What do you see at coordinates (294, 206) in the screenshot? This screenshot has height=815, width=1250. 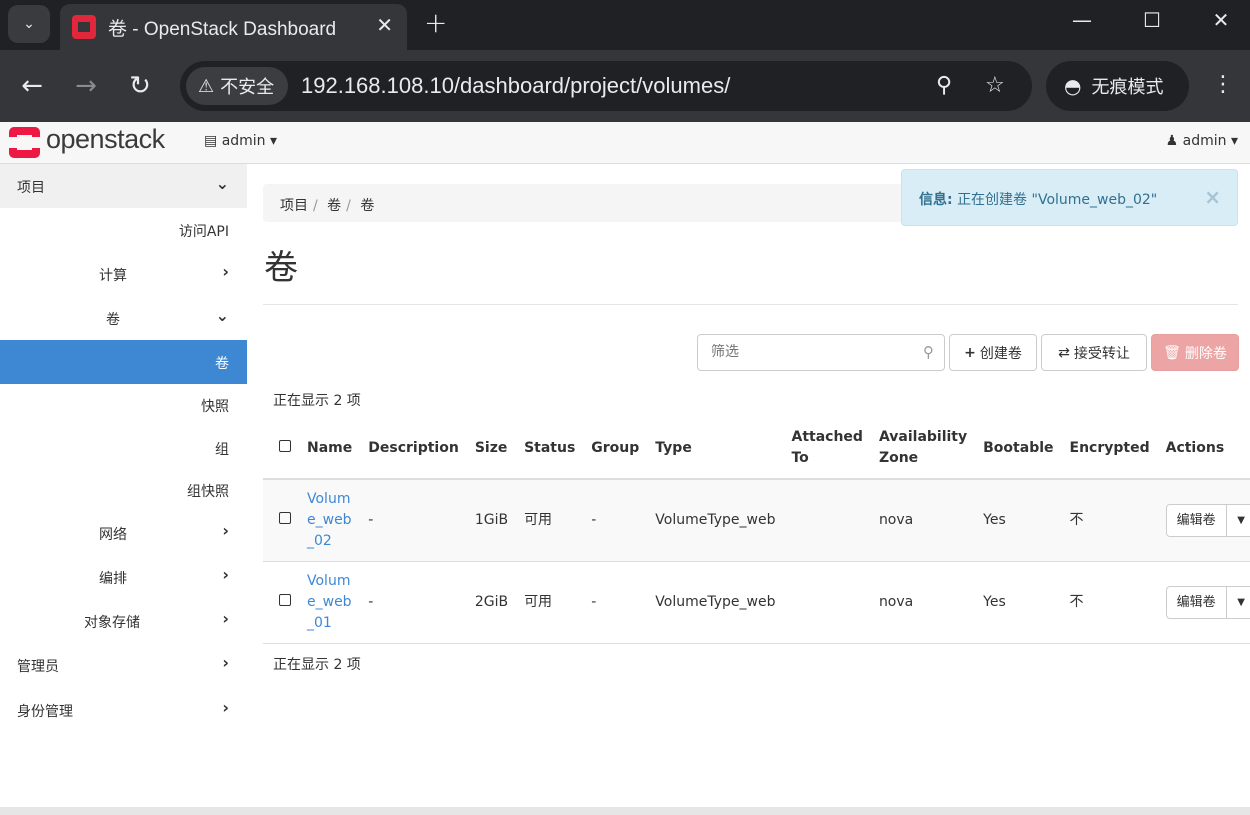 I see `breadcrumb-item: 项目` at bounding box center [294, 206].